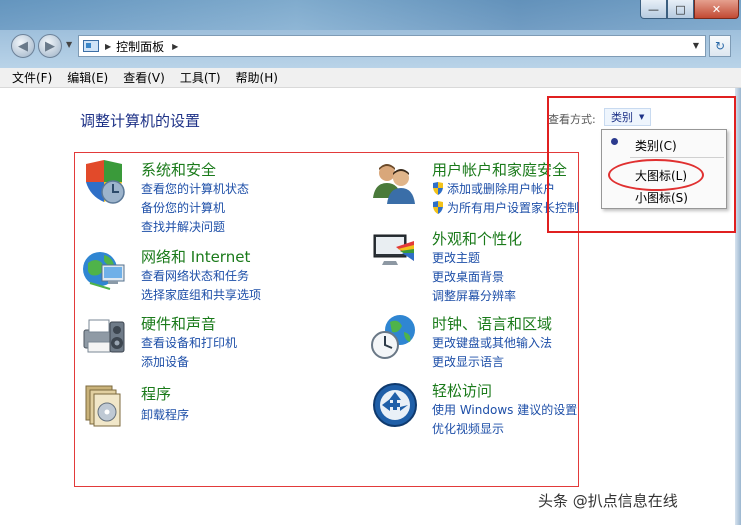 The height and width of the screenshot is (525, 741). What do you see at coordinates (370, 15) in the screenshot?
I see `title-bar` at bounding box center [370, 15].